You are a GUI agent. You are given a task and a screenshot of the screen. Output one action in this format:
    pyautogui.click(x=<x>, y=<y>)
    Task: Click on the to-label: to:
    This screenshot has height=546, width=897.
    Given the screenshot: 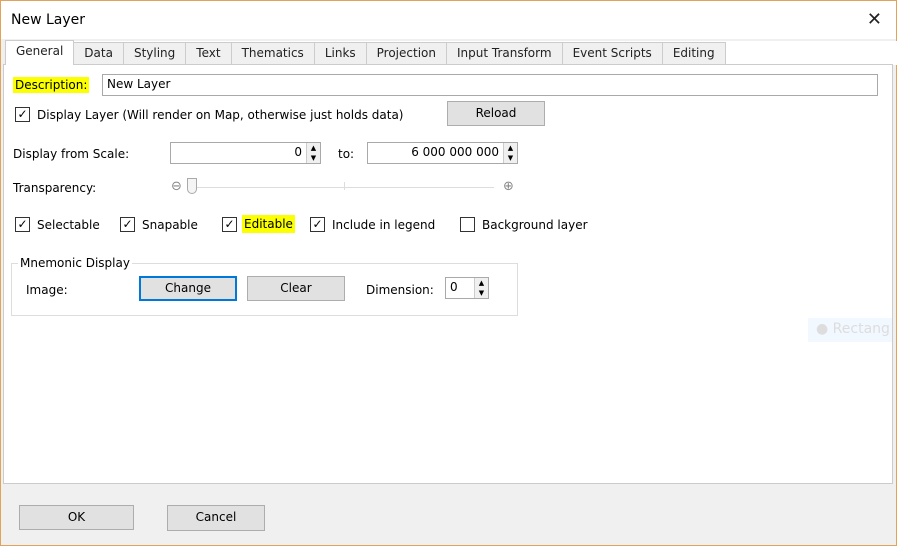 What is the action you would take?
    pyautogui.click(x=346, y=154)
    